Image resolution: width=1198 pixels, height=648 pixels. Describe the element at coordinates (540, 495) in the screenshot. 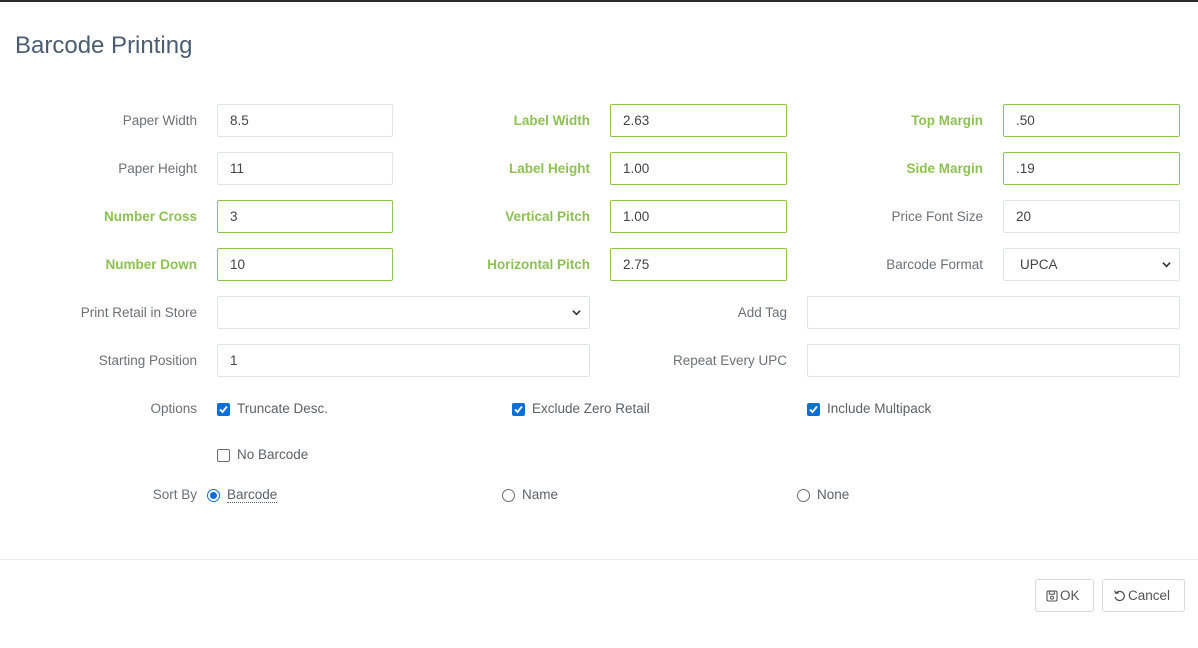

I see `sort-name-label: Name` at that location.